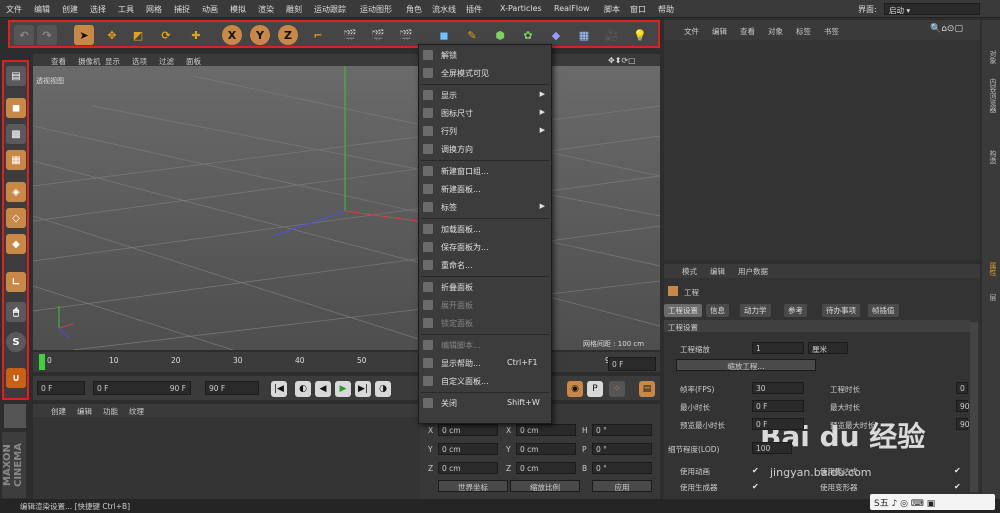  What do you see at coordinates (232, 388) in the screenshot?
I see `max-frame-field: 90 F` at bounding box center [232, 388].